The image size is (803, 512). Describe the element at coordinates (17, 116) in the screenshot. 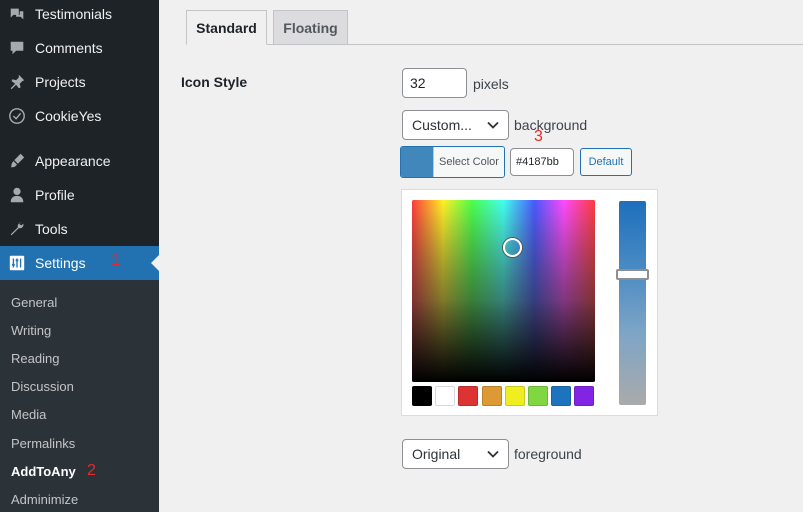

I see `cookie-icon` at that location.